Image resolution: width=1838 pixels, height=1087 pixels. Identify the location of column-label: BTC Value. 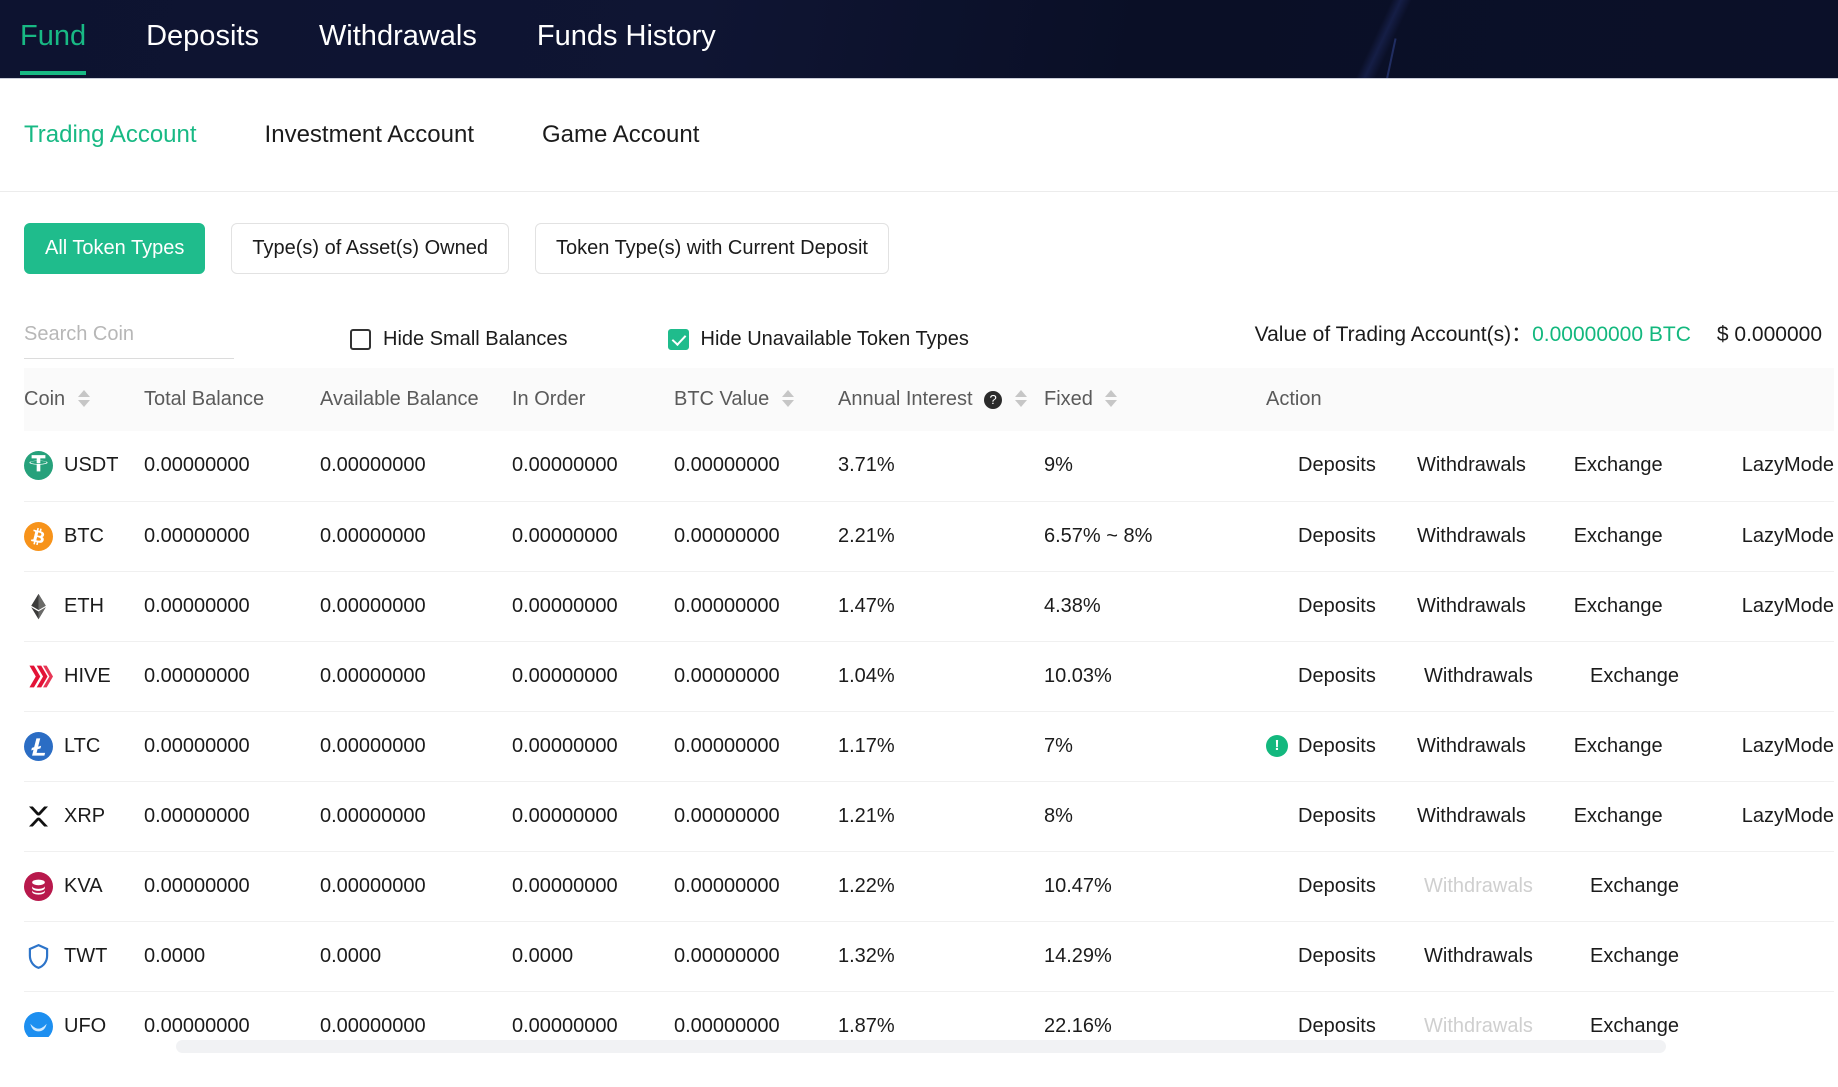
(722, 399).